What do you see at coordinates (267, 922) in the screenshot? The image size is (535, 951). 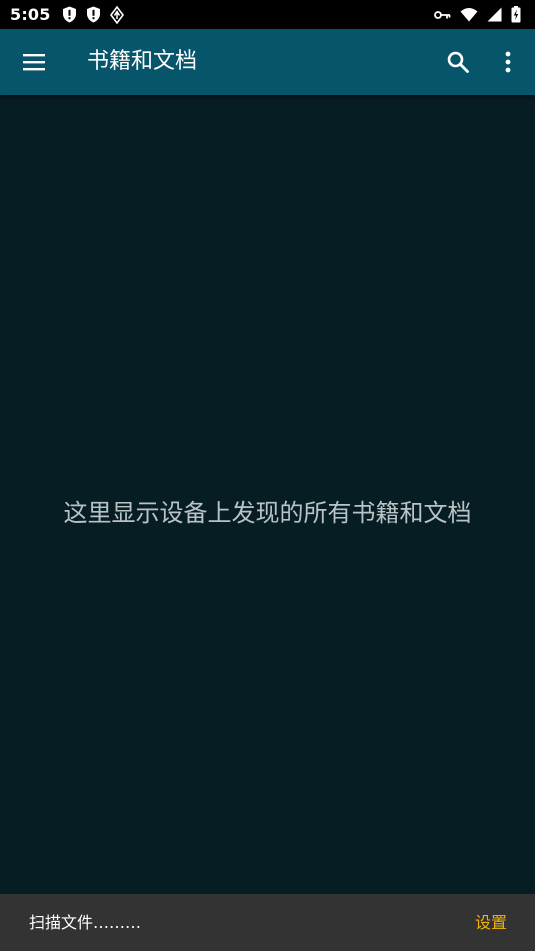 I see `snackbar: 扫描文件……… 设置` at bounding box center [267, 922].